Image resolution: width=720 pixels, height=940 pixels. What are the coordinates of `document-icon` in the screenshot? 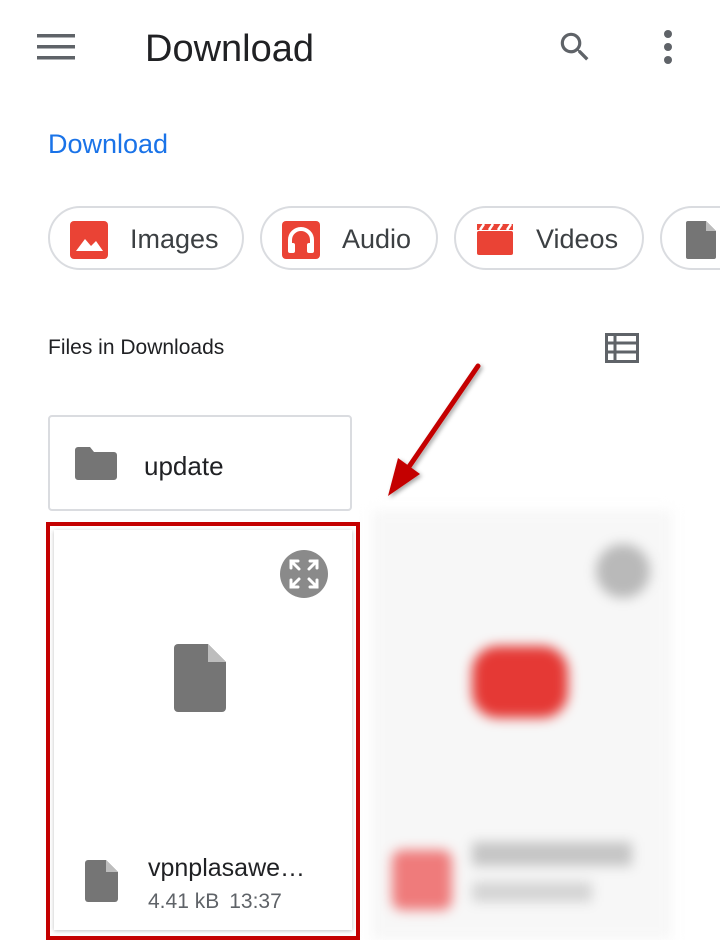 It's located at (701, 240).